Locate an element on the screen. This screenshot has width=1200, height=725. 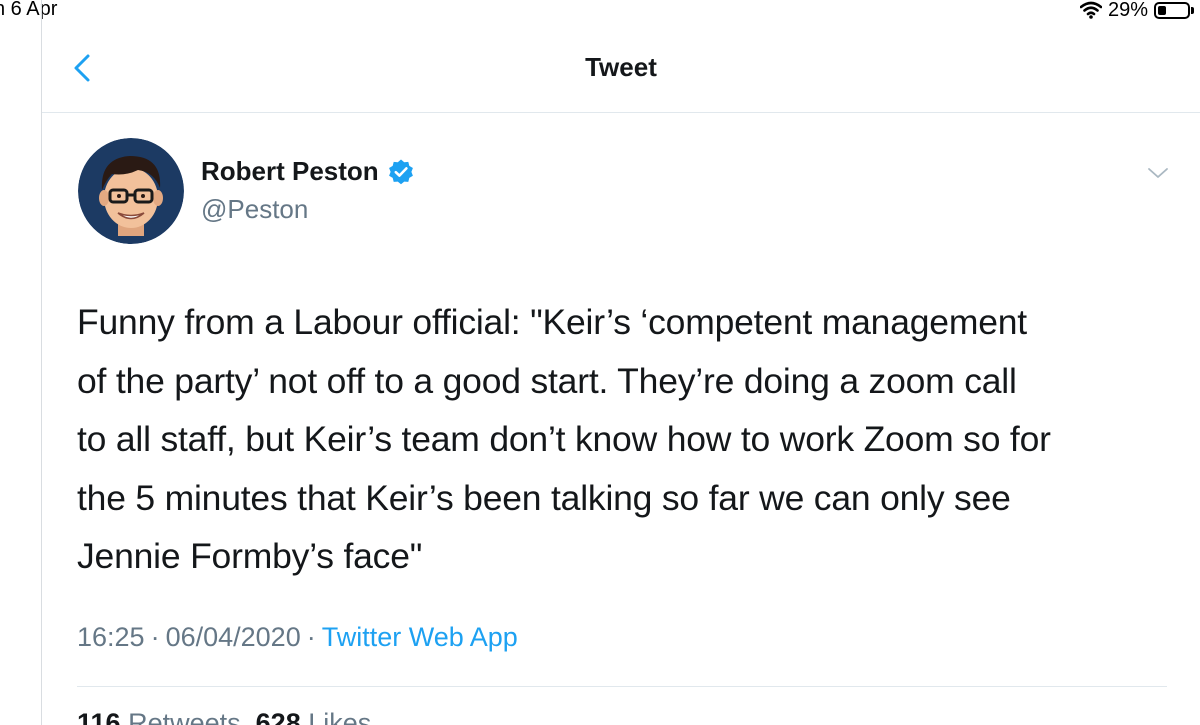
verified-badge-icon is located at coordinates (401, 172).